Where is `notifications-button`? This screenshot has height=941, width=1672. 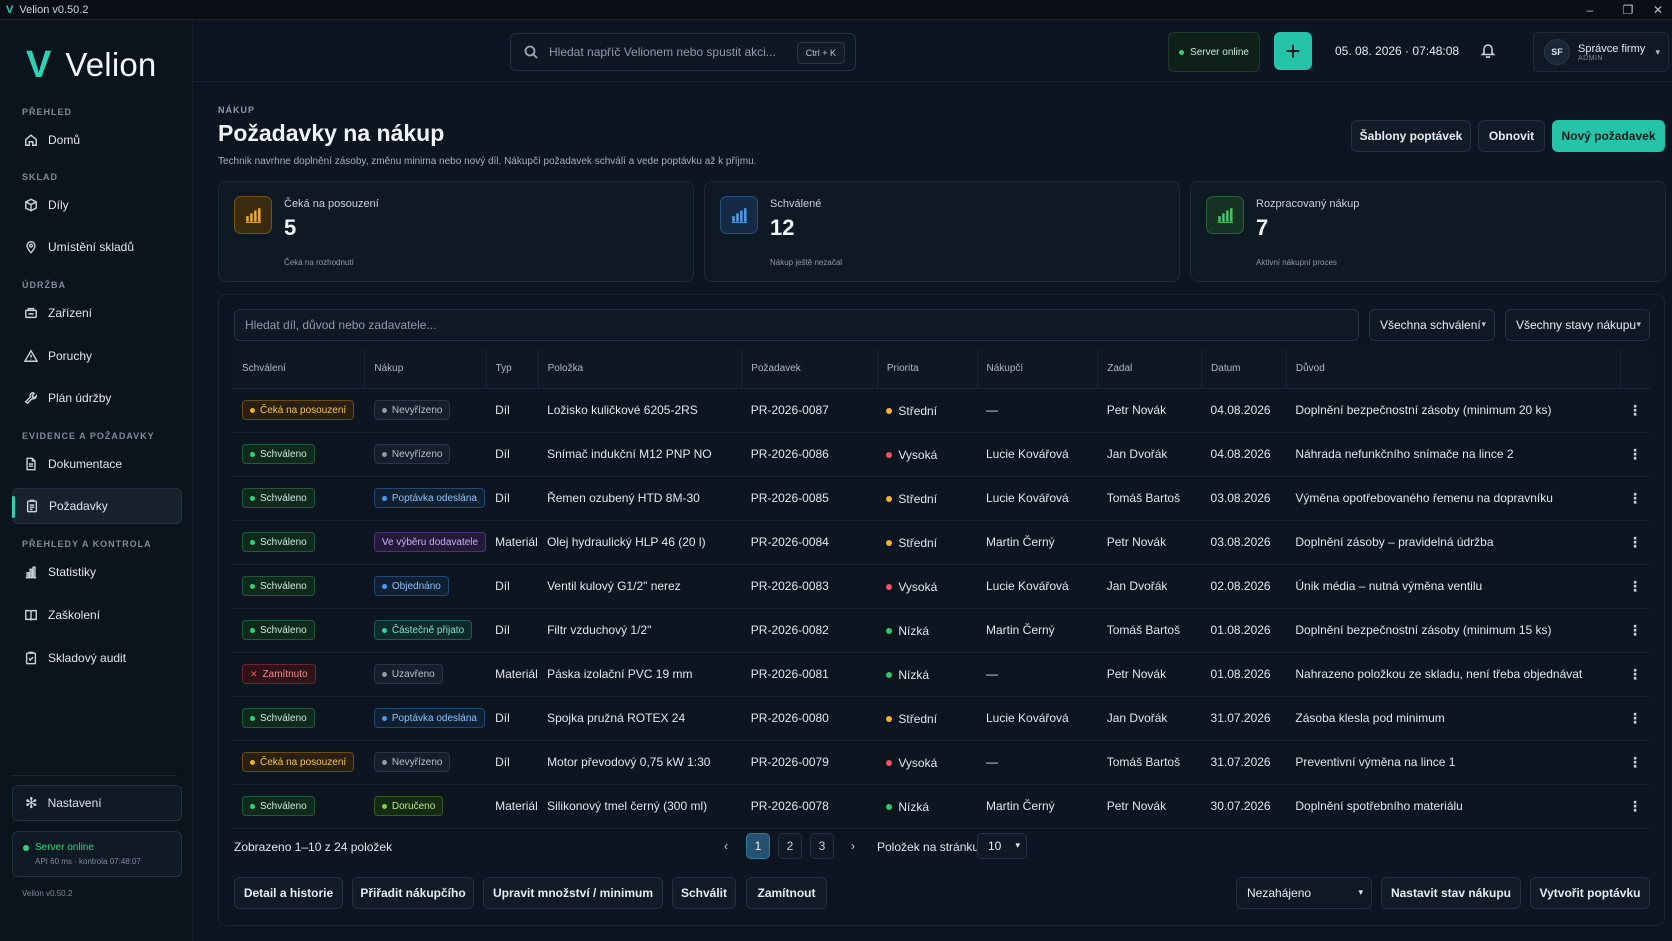
notifications-button is located at coordinates (1488, 52).